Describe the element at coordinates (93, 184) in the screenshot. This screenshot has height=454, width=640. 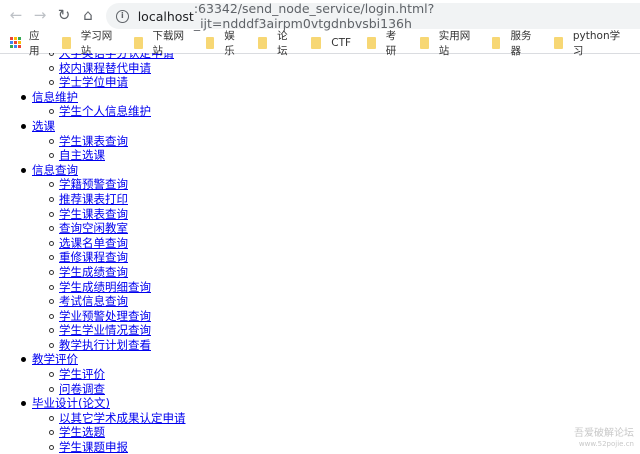
I see `submenu-link: 学籍预警查询` at that location.